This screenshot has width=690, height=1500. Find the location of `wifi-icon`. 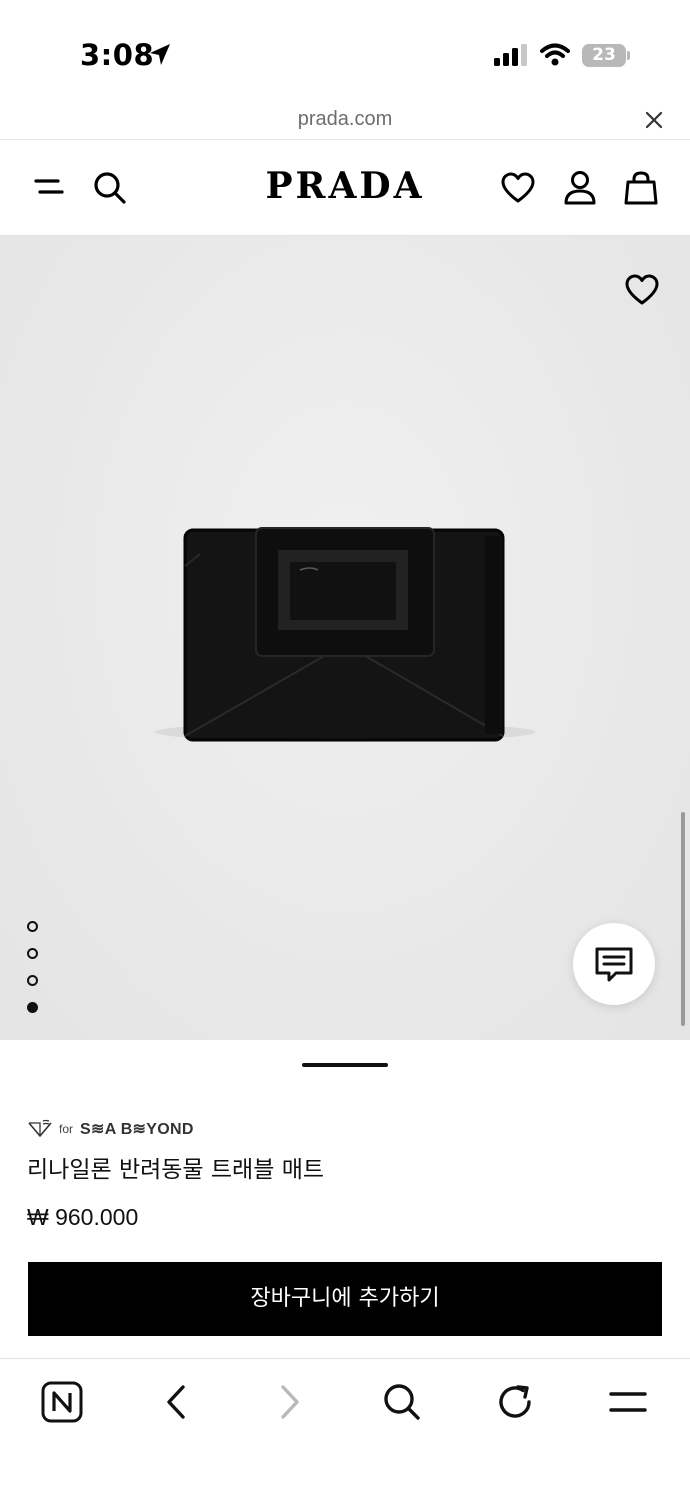

wifi-icon is located at coordinates (555, 56).